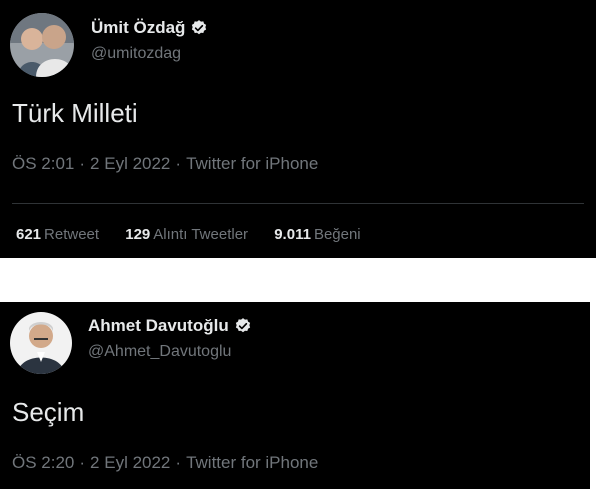 The height and width of the screenshot is (489, 596). I want to click on quote-tweets-link: 129 Alıntı Tweetler, so click(188, 234).